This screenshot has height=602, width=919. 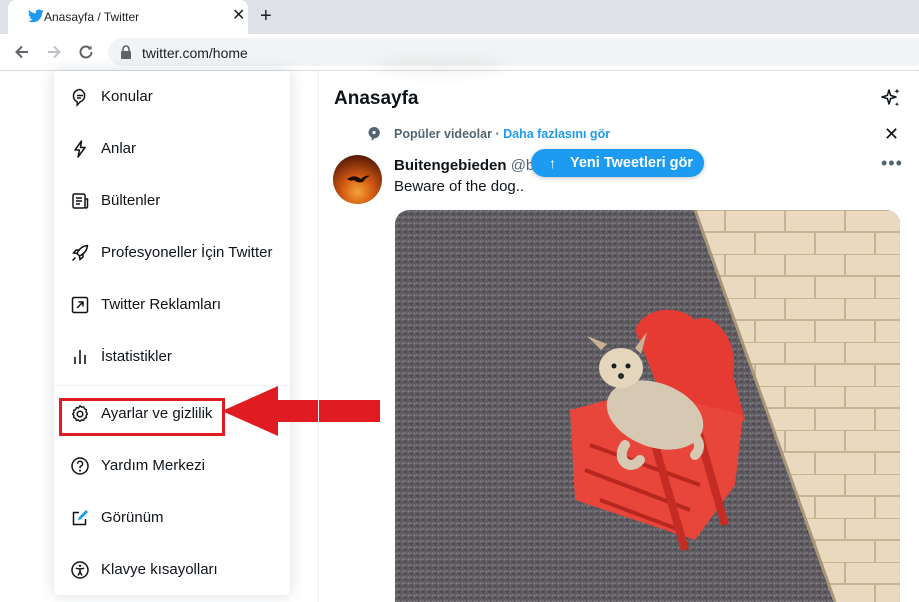 What do you see at coordinates (132, 517) in the screenshot?
I see `menu-item-label: Görünüm` at bounding box center [132, 517].